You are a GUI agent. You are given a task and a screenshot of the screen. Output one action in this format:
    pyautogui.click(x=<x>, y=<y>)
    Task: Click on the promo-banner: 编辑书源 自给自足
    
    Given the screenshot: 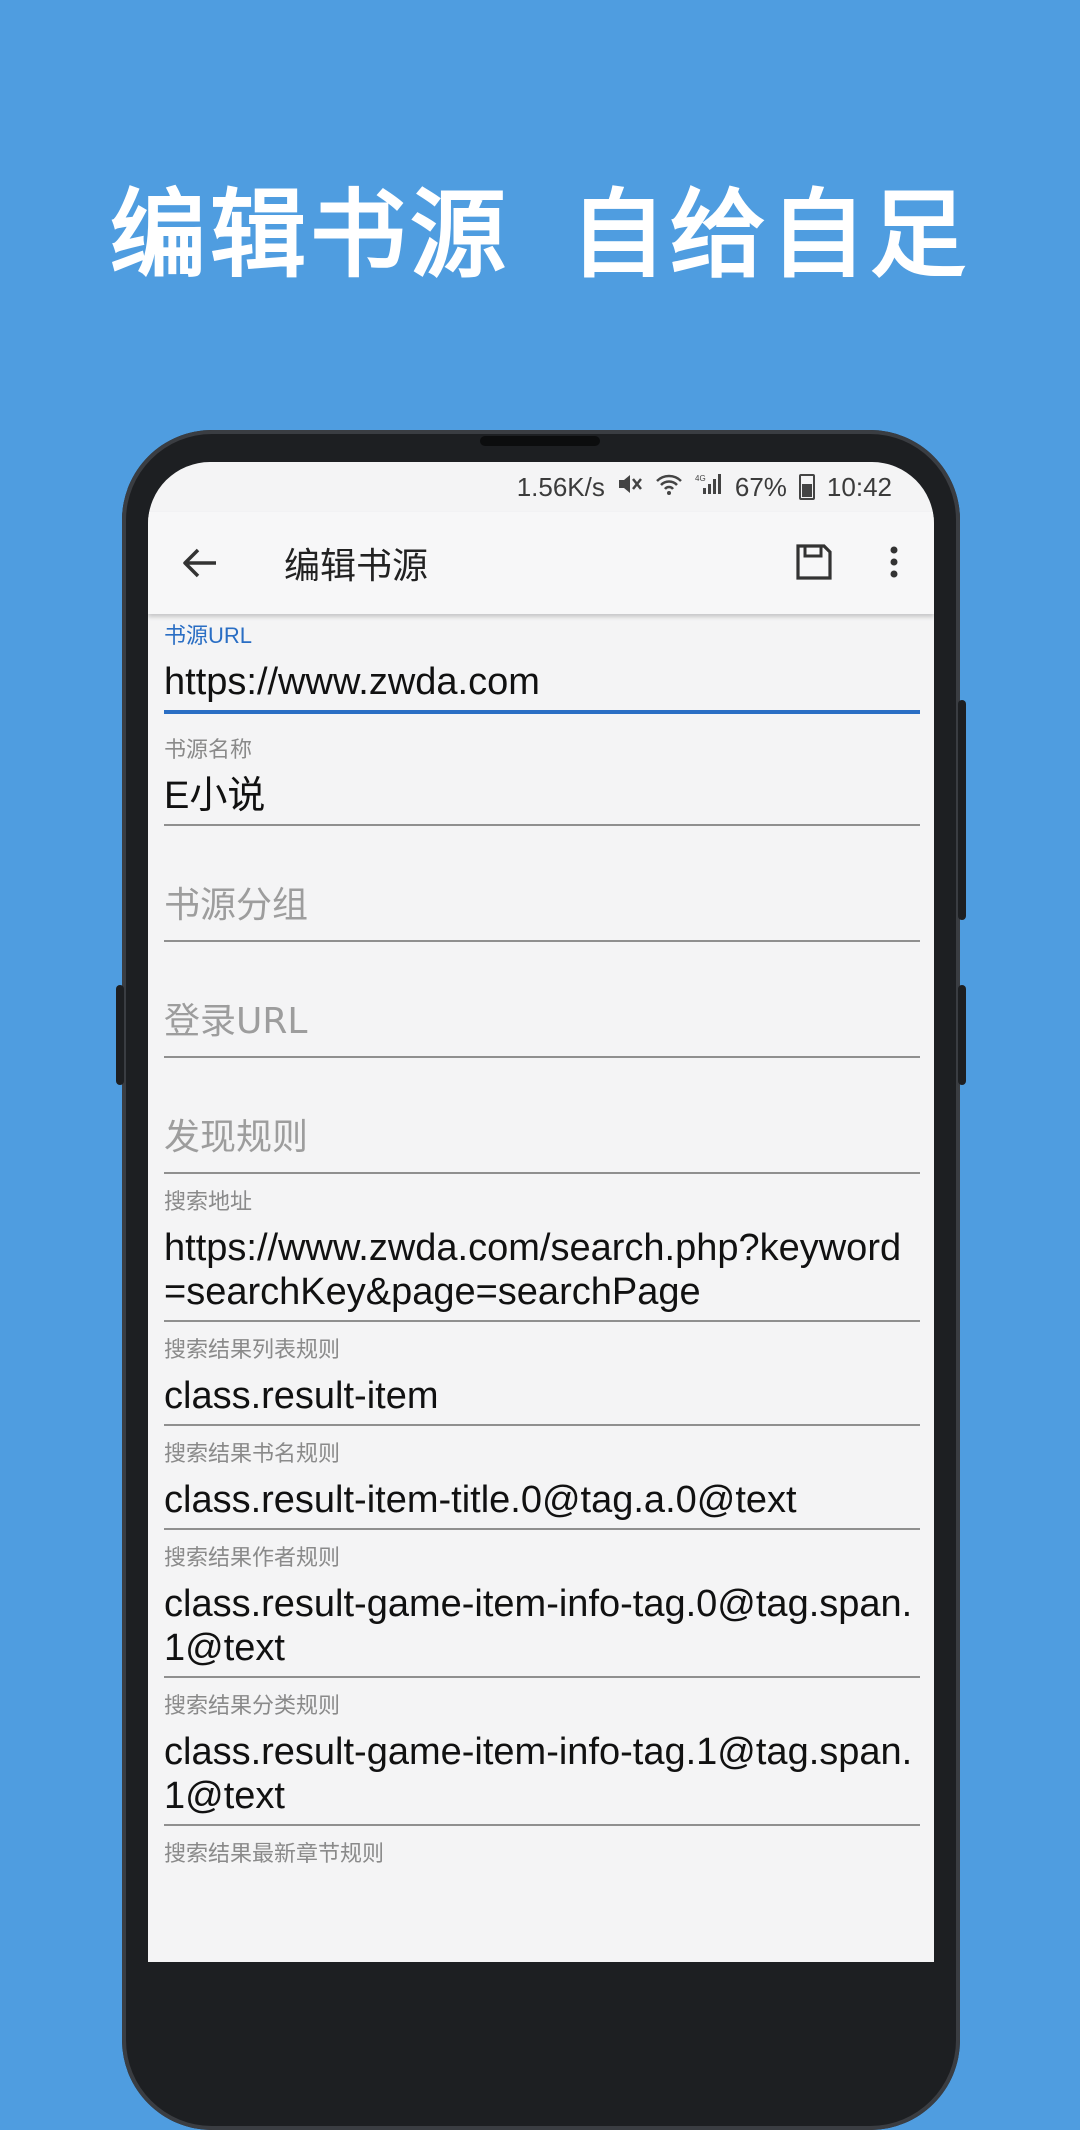 What is the action you would take?
    pyautogui.click(x=540, y=235)
    